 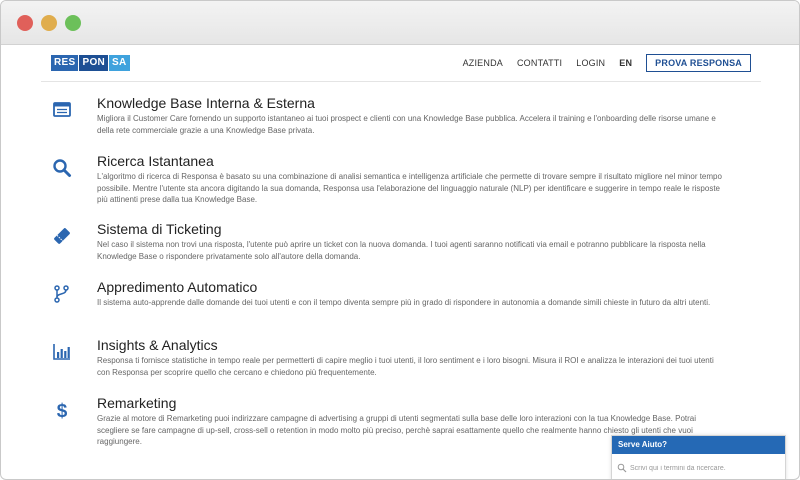 I want to click on window-titlebar, so click(x=400, y=23).